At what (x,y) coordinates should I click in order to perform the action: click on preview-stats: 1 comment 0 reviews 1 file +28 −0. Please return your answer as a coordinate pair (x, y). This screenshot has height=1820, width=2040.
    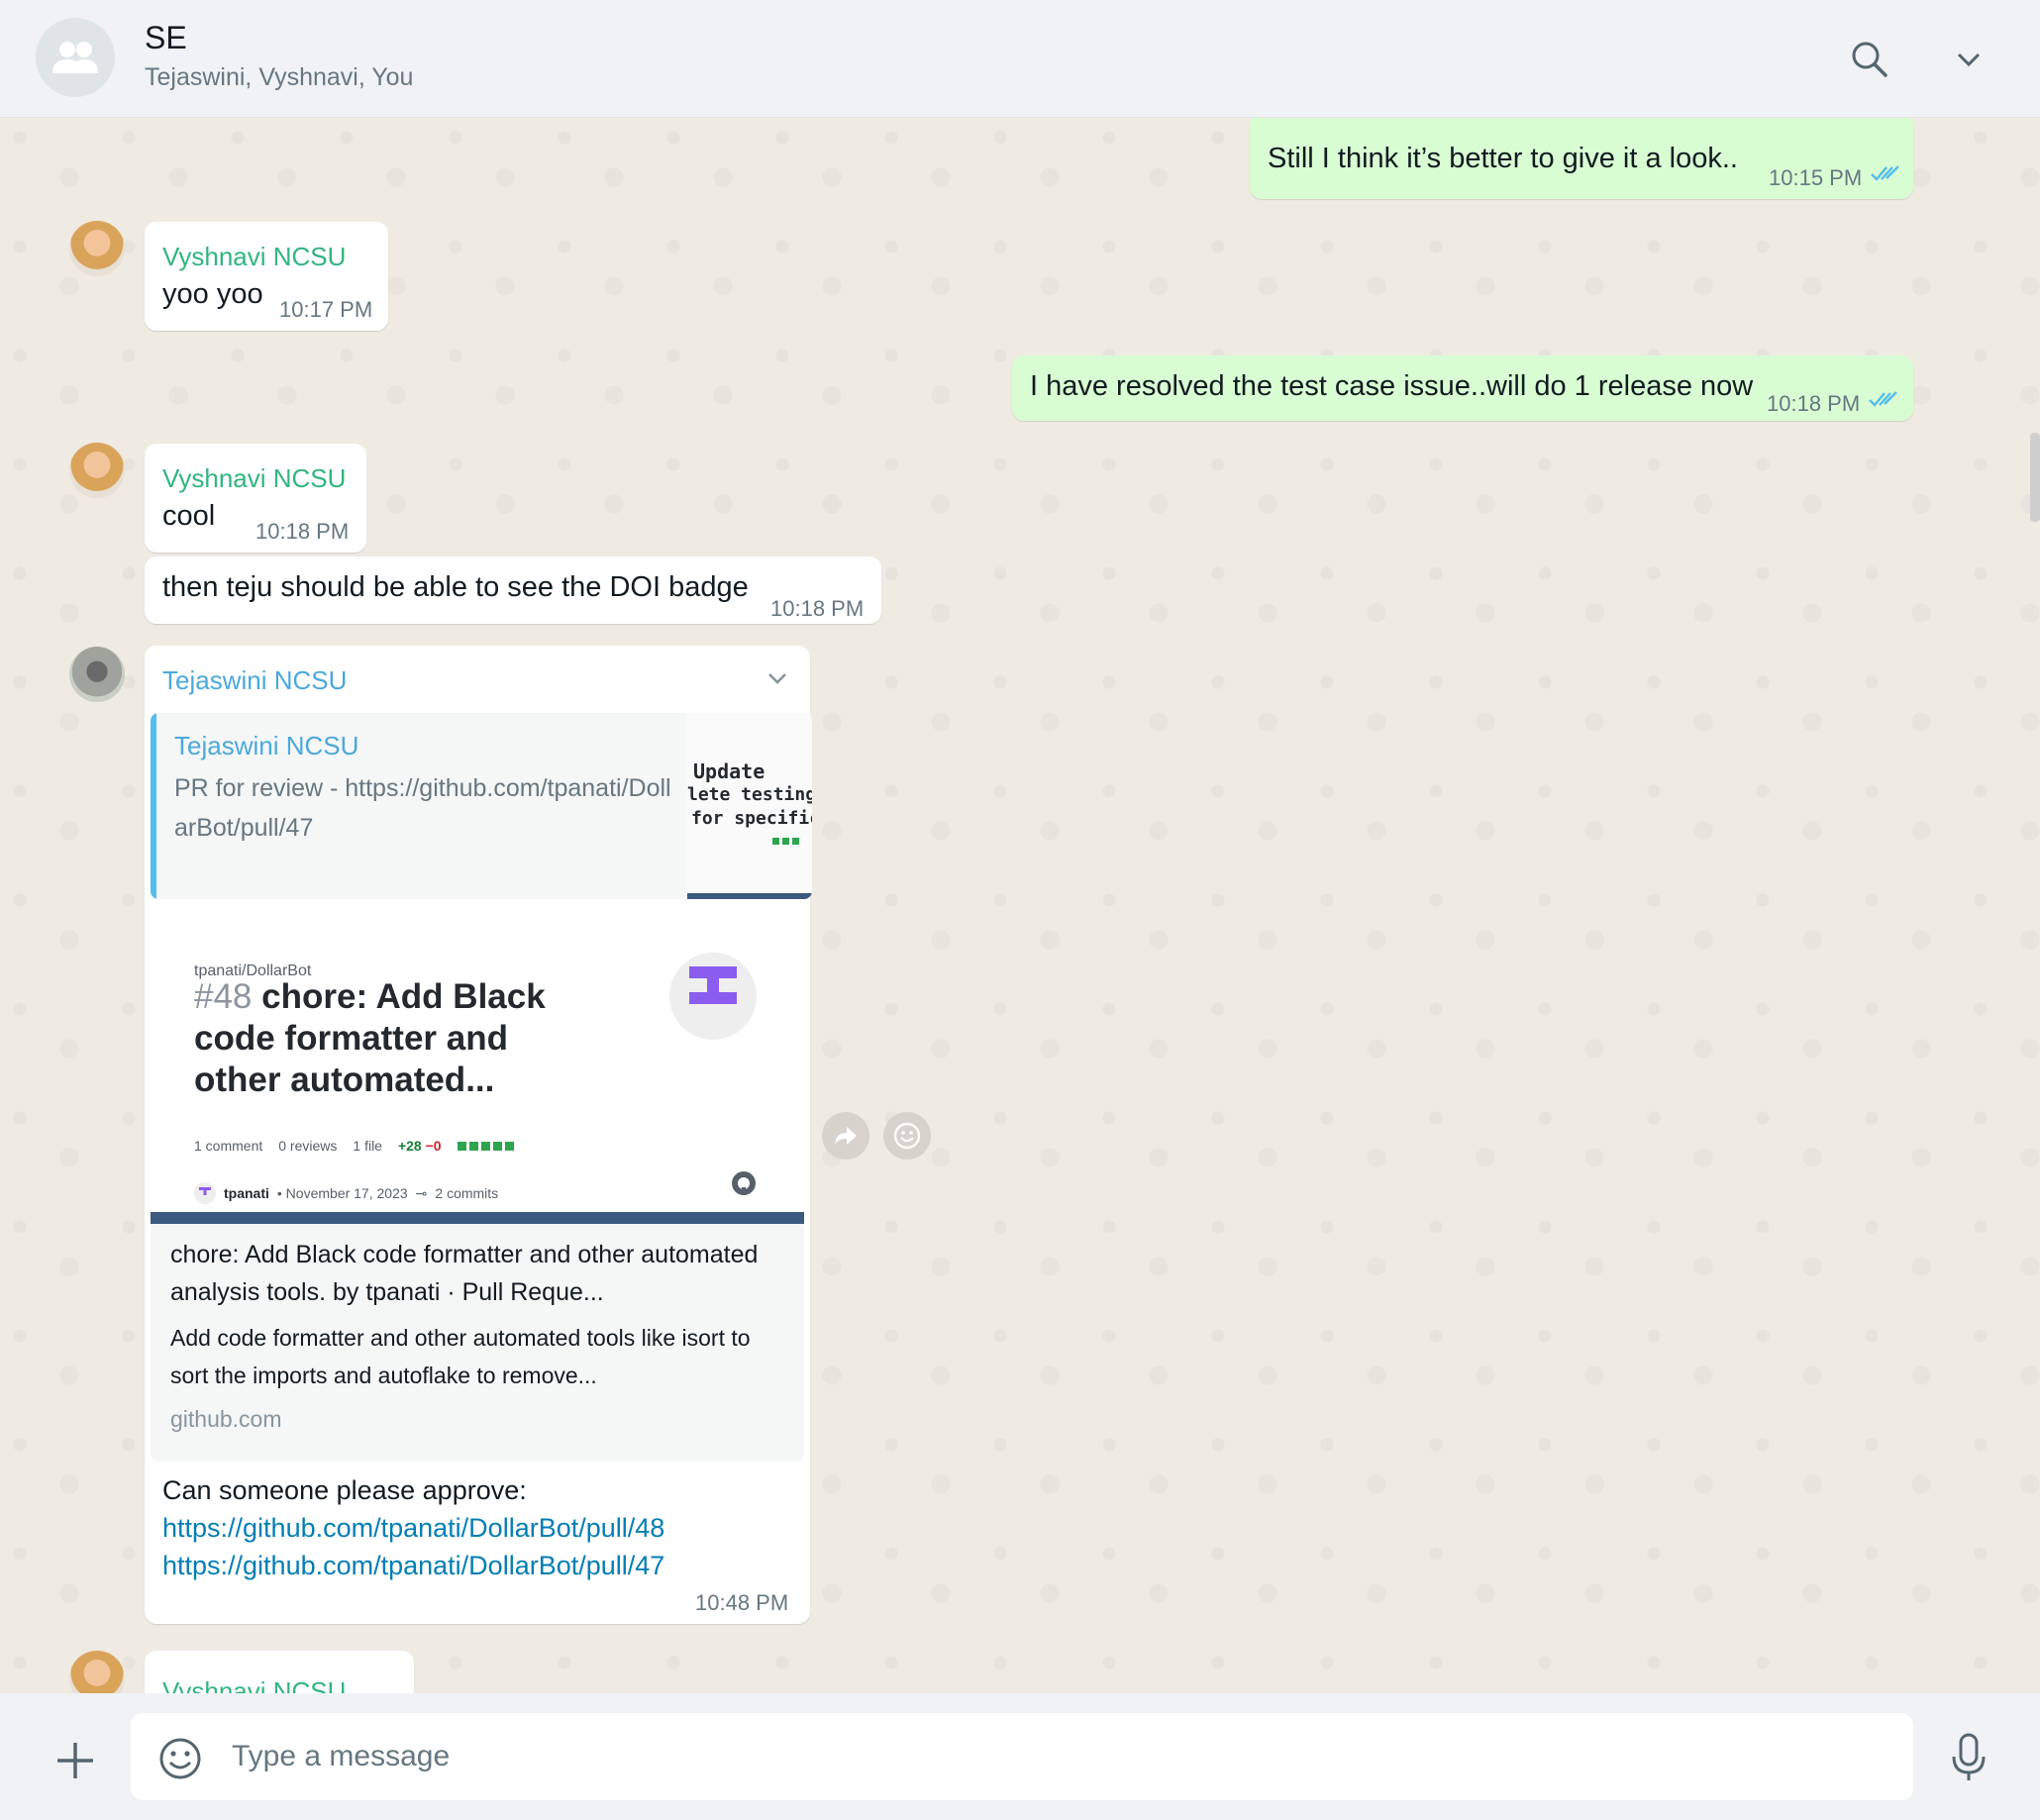
    Looking at the image, I should click on (354, 1145).